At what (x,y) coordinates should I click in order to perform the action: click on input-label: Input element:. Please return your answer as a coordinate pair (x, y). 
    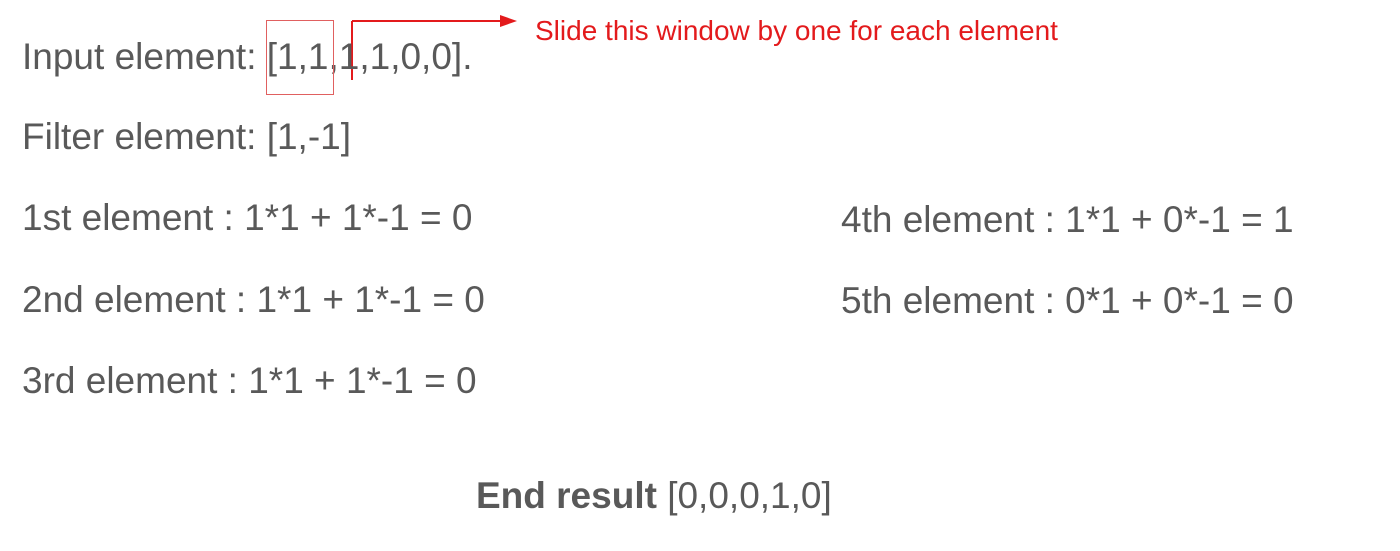
    Looking at the image, I should click on (144, 56).